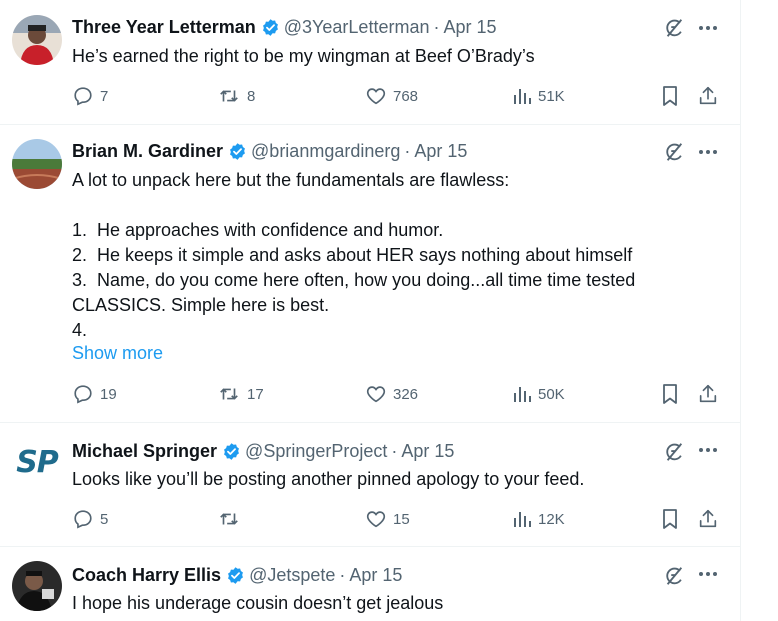 This screenshot has width=778, height=621. What do you see at coordinates (251, 96) in the screenshot?
I see `repost-count: 8` at bounding box center [251, 96].